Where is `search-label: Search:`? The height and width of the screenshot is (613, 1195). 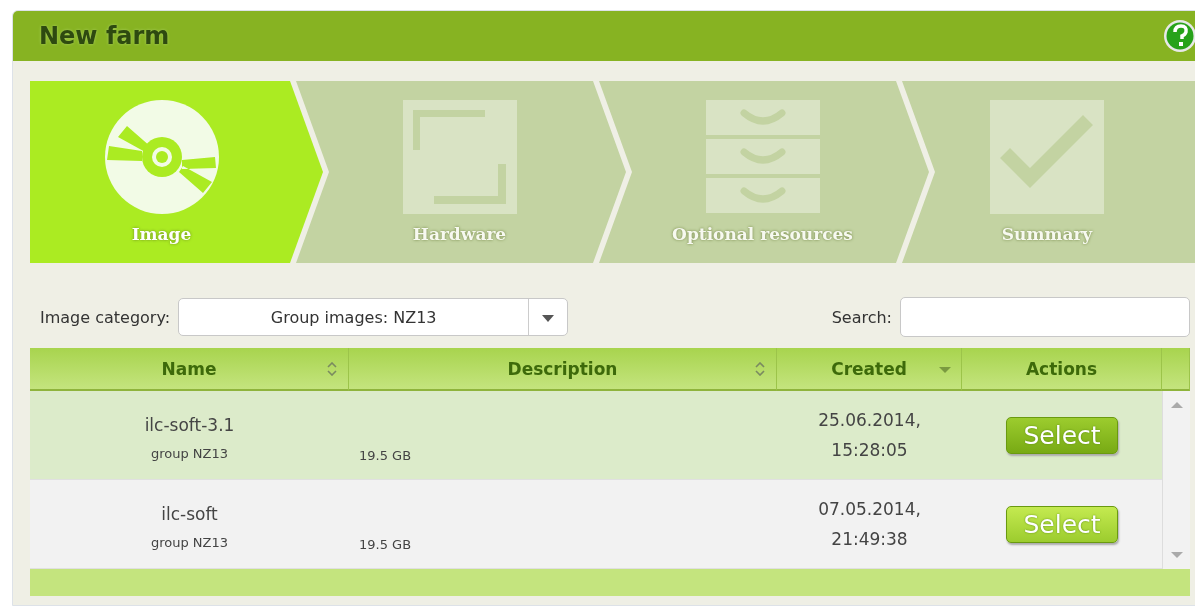
search-label: Search: is located at coordinates (861, 317).